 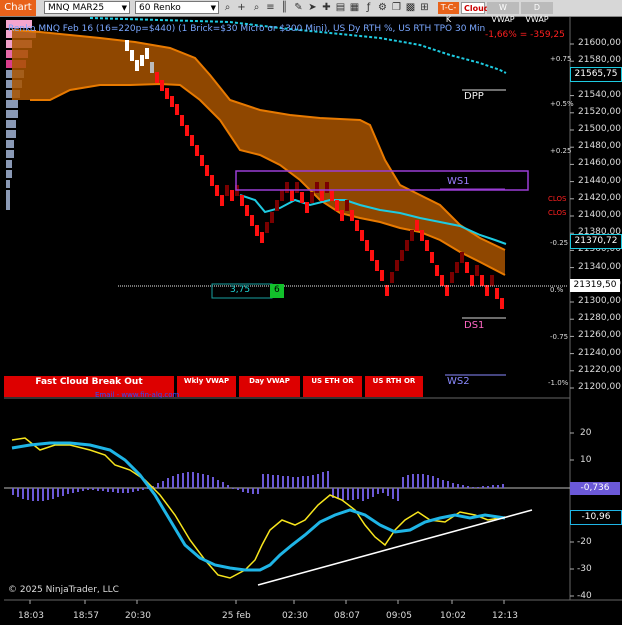 I want to click on ds1-label: DS1, so click(x=474, y=325).